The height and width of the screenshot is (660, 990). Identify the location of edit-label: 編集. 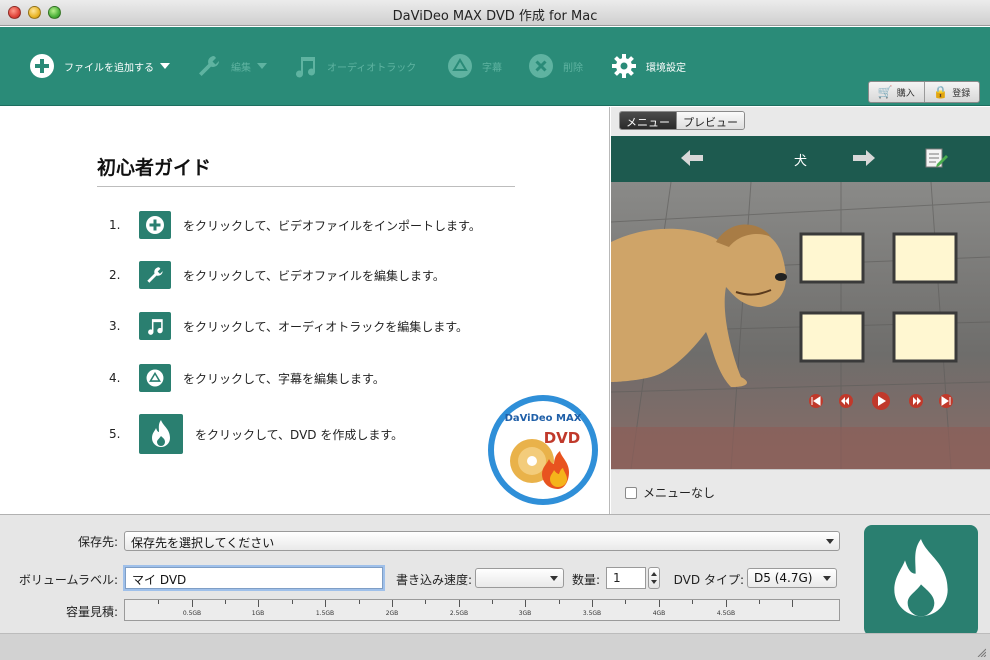
(241, 68).